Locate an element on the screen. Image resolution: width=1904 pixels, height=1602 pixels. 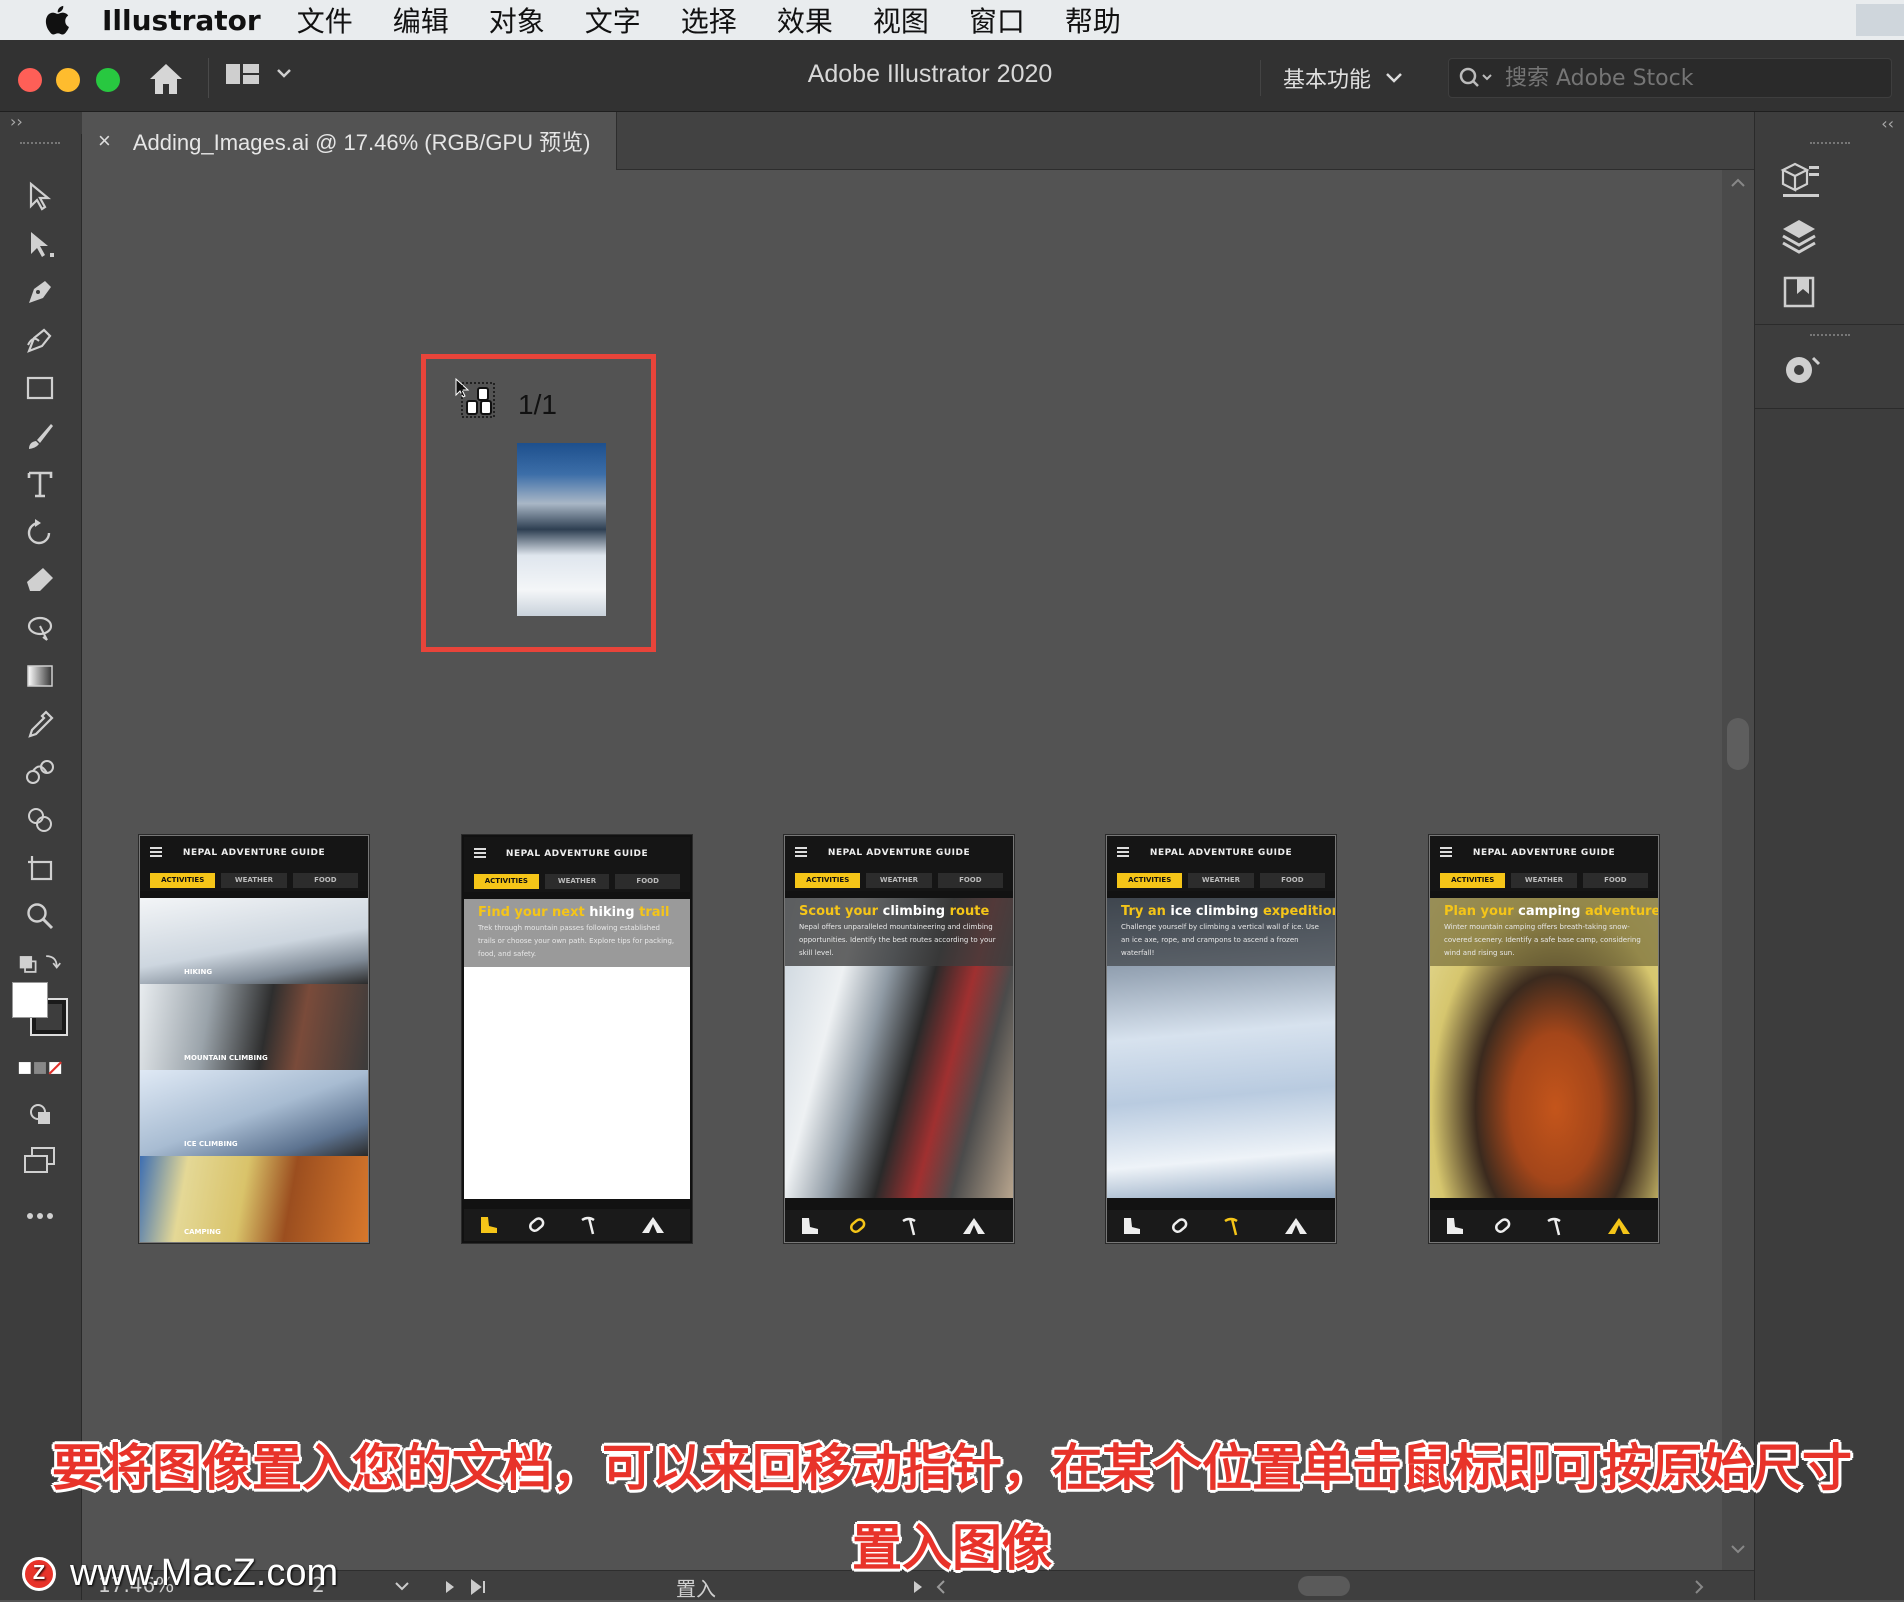
scroll-right-icon is located at coordinates (1700, 1587).